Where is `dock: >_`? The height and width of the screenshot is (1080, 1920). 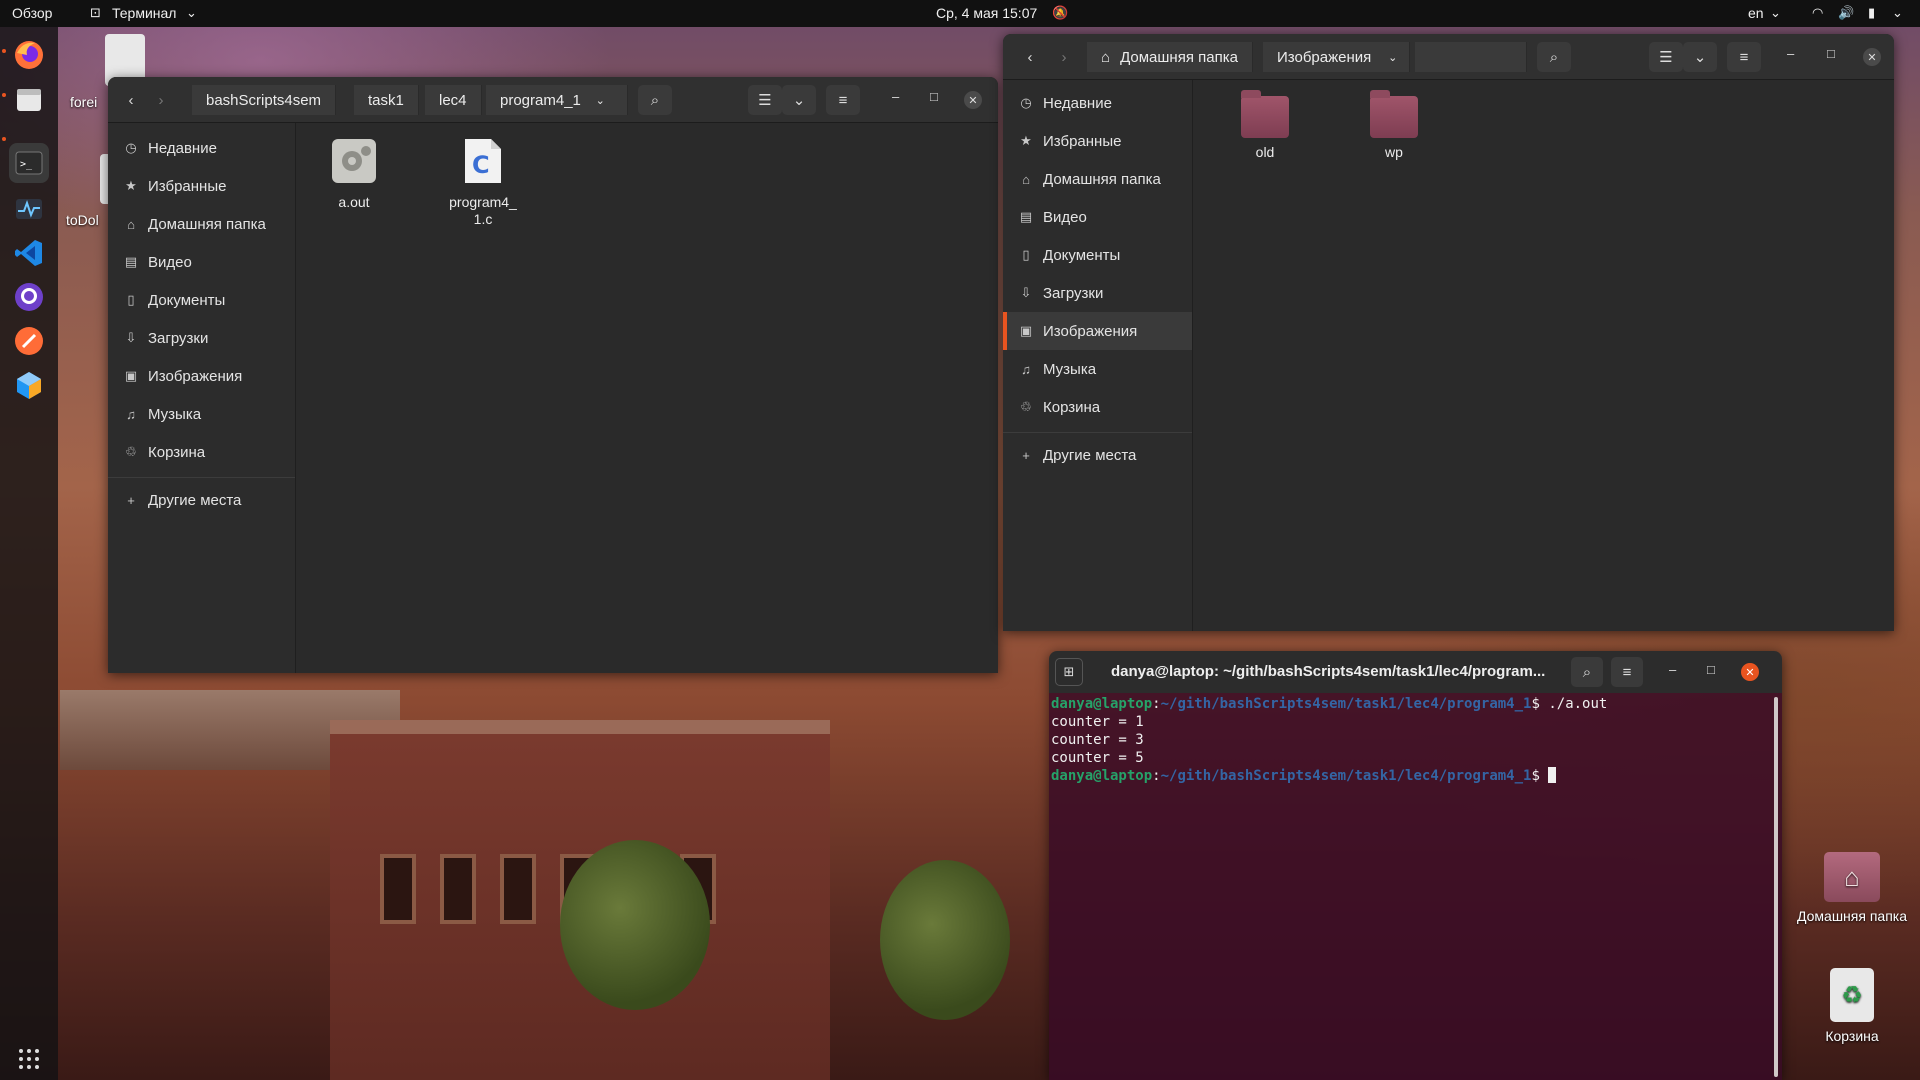 dock: >_ is located at coordinates (29, 553).